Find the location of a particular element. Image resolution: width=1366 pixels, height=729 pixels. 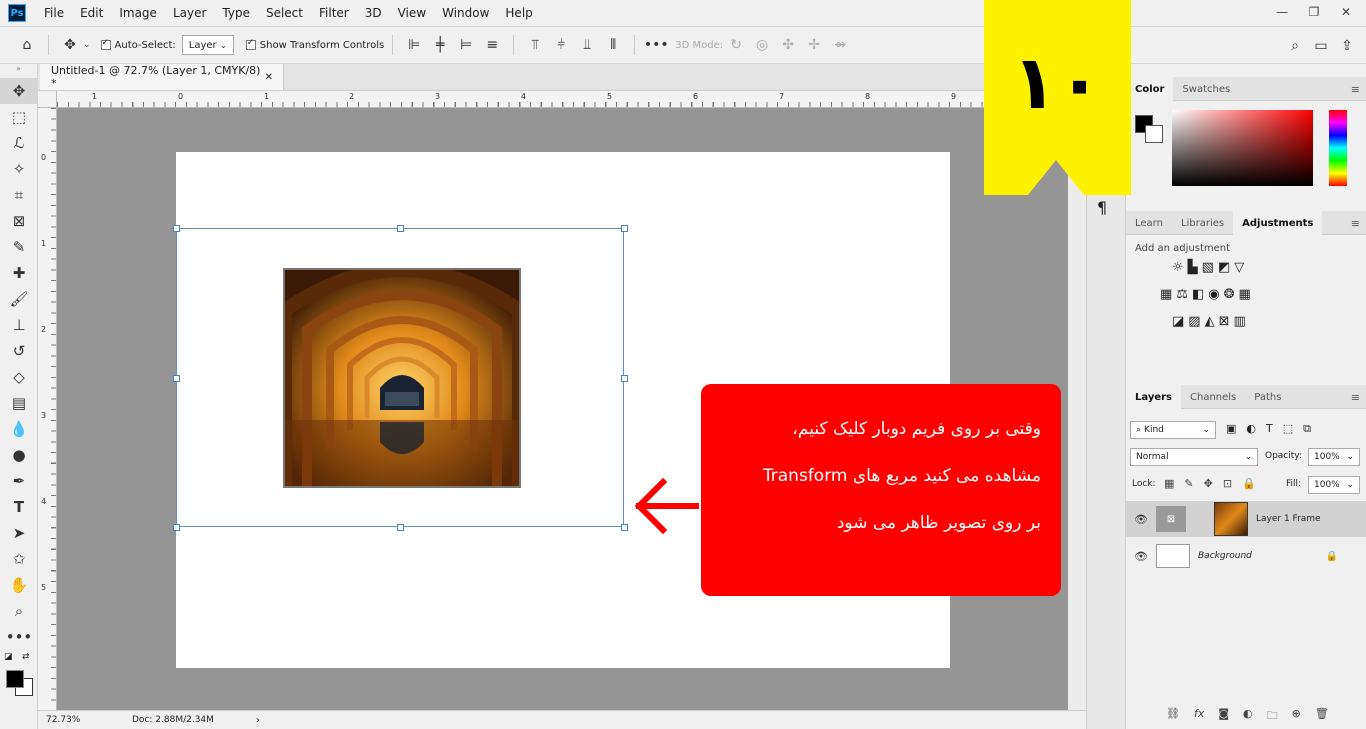

magic-wand-tool-icon: ✧ is located at coordinates (19, 169).